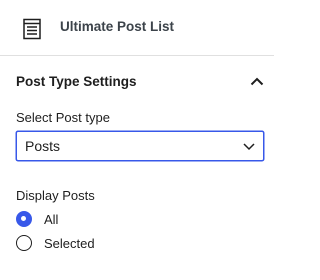 The width and height of the screenshot is (320, 280). I want to click on post-type-label: Select Post type, so click(63, 117).